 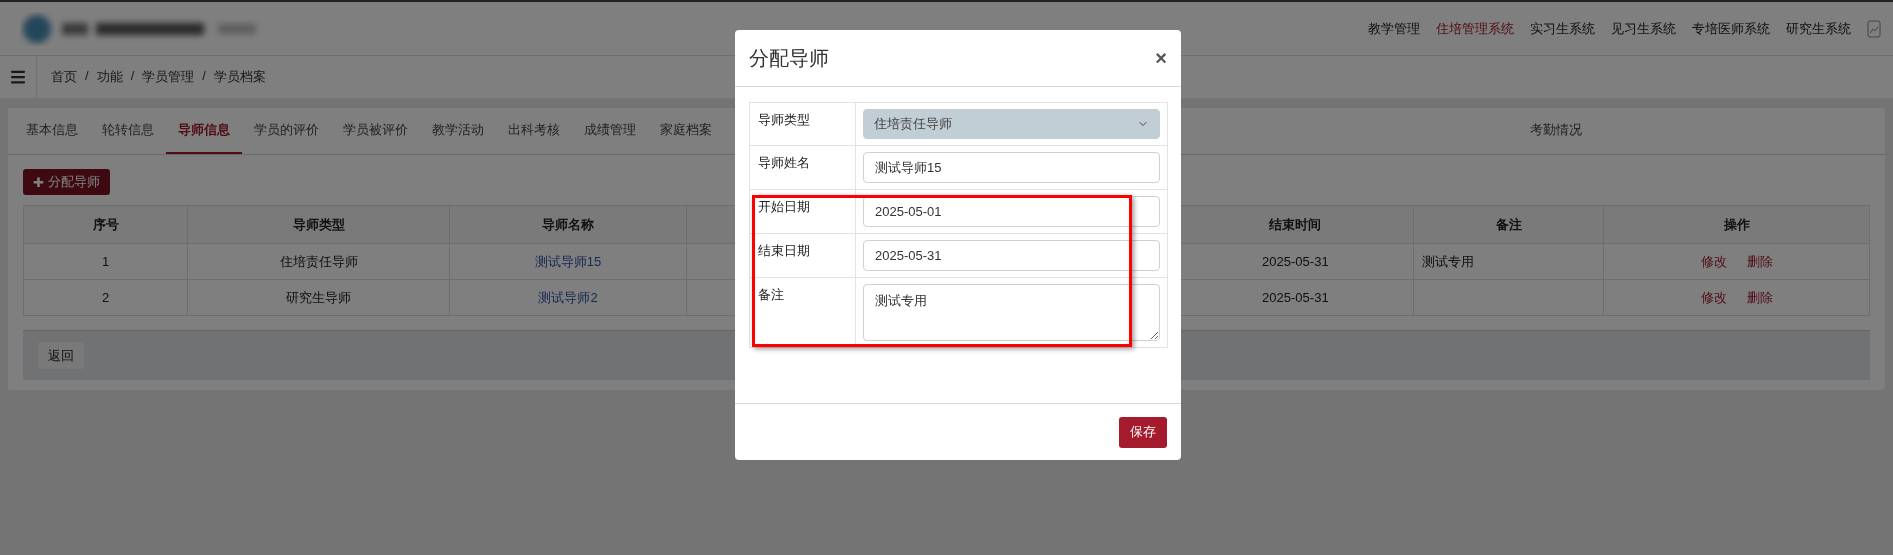 I want to click on system-link: 住培管理系统, so click(x=1475, y=28).